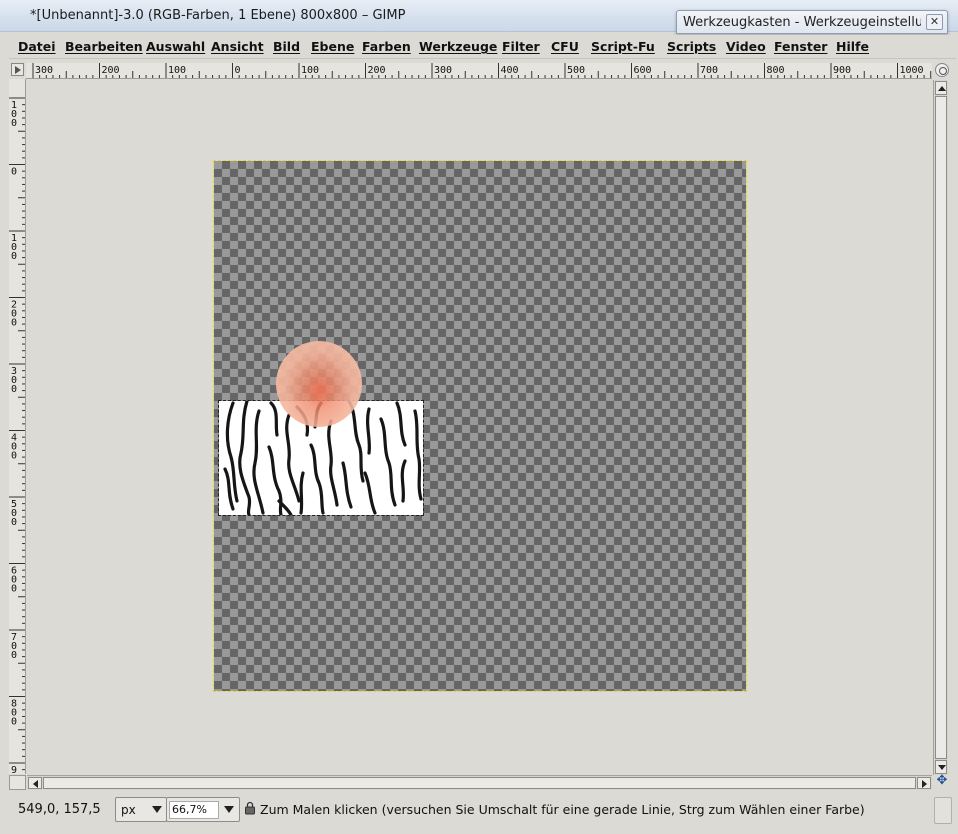 The image size is (958, 834). What do you see at coordinates (141, 809) in the screenshot?
I see `unit-selector: px` at bounding box center [141, 809].